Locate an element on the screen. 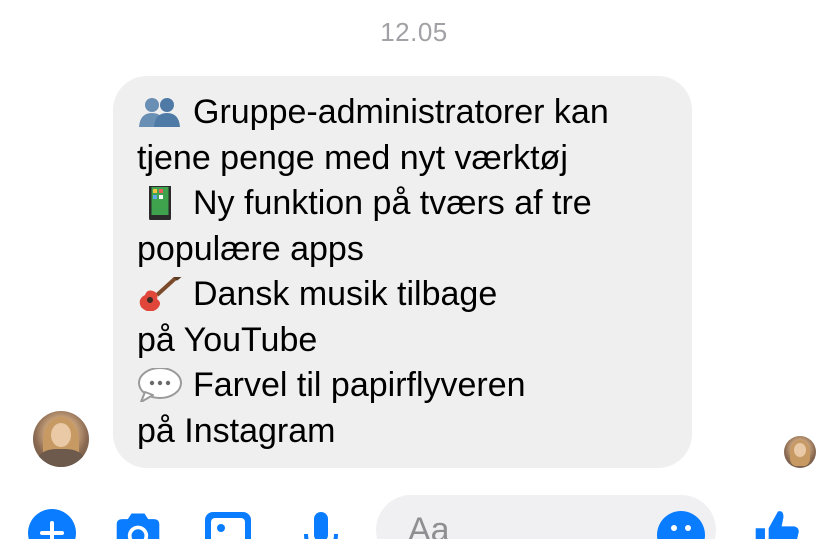 The height and width of the screenshot is (539, 828). message-text: Dansk musik tilbage is located at coordinates (345, 294).